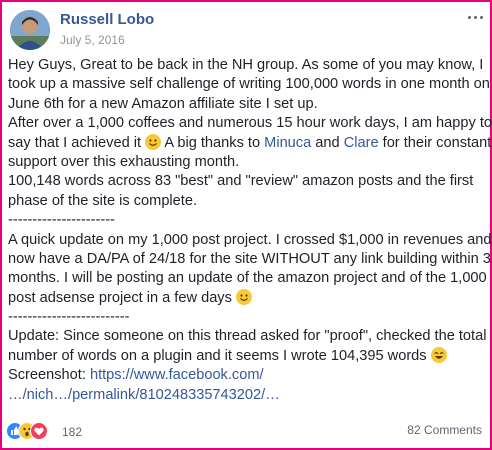  I want to click on post-text: Screenshot:, so click(47, 375).